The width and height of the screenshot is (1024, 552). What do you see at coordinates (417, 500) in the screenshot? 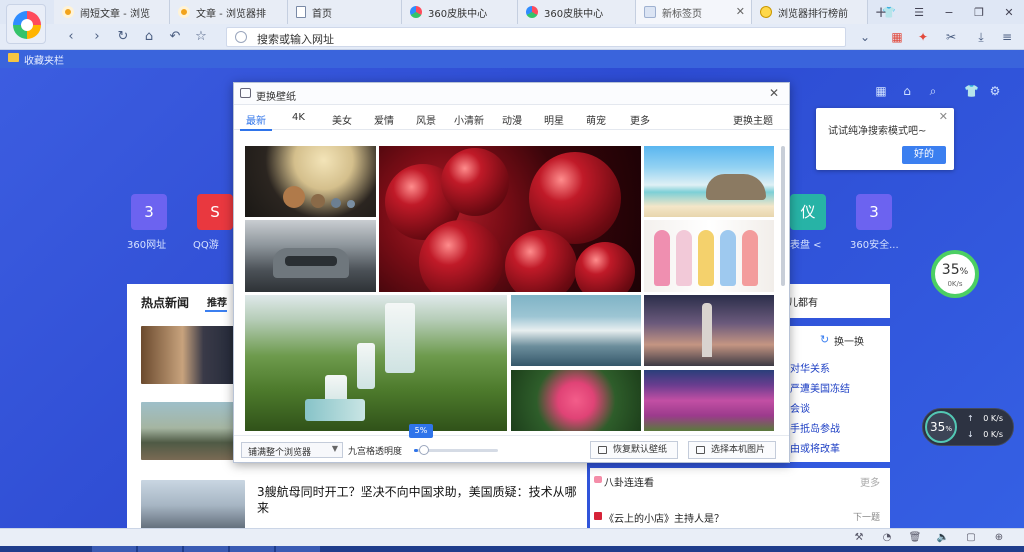
I see `news-article-title: 3艘航母同时开工？坚决不向中国求助，美国质疑：技术从哪来` at bounding box center [417, 500].